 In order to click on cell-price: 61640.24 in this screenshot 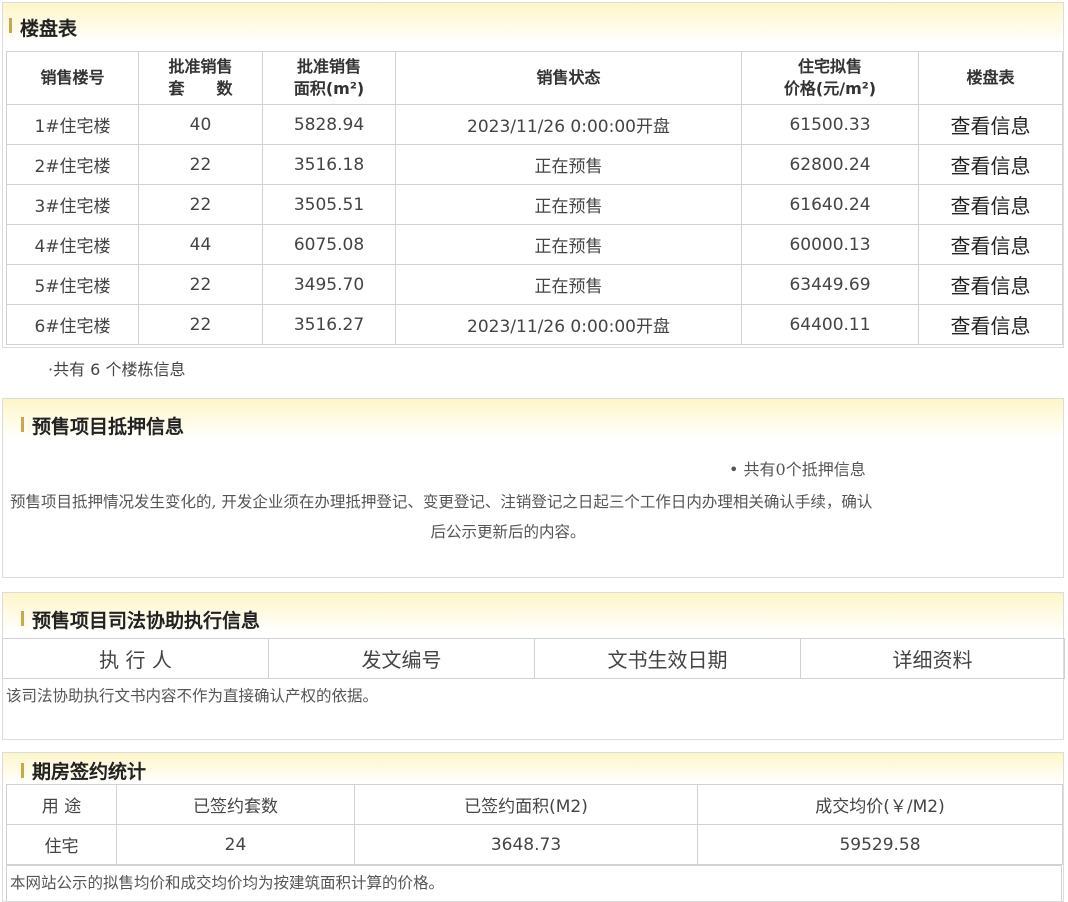, I will do `click(830, 204)`.